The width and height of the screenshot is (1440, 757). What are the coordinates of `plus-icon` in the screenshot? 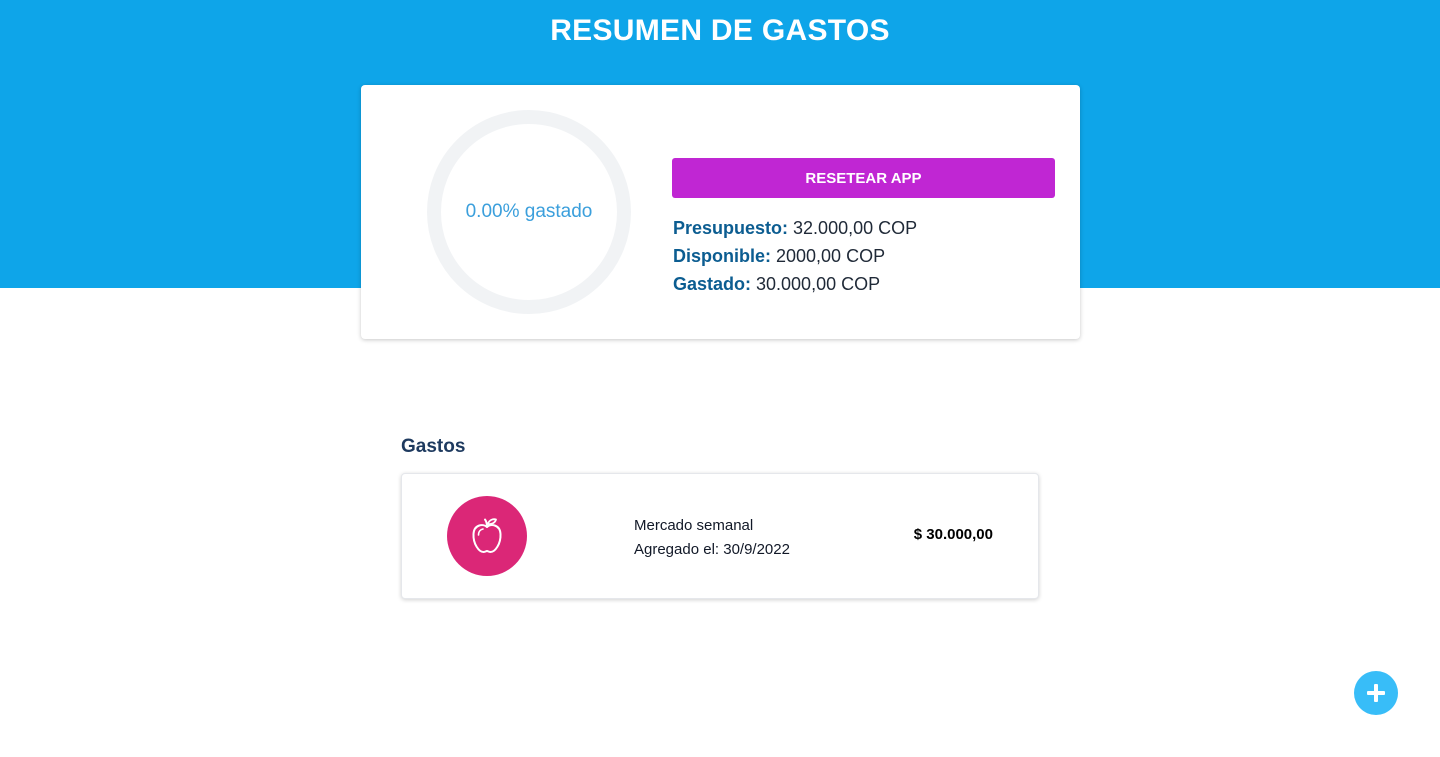 It's located at (1376, 693).